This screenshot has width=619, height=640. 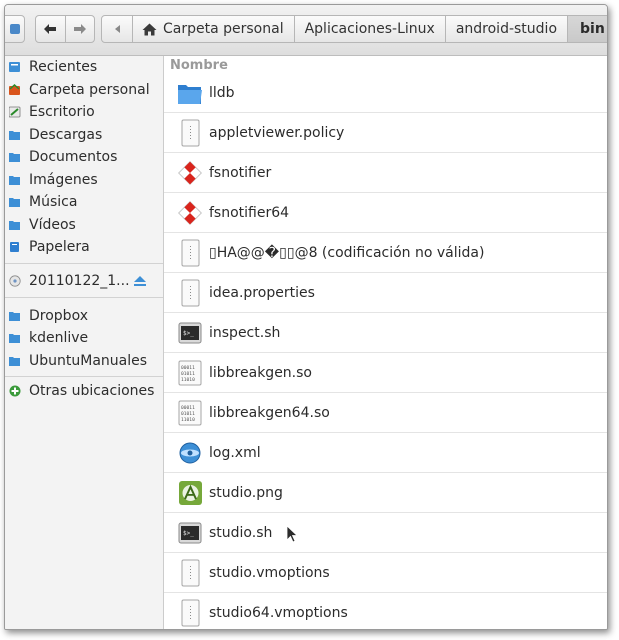 What do you see at coordinates (385, 373) in the screenshot?
I see `file-row: 00011 01011 11010 libbreakgen.so` at bounding box center [385, 373].